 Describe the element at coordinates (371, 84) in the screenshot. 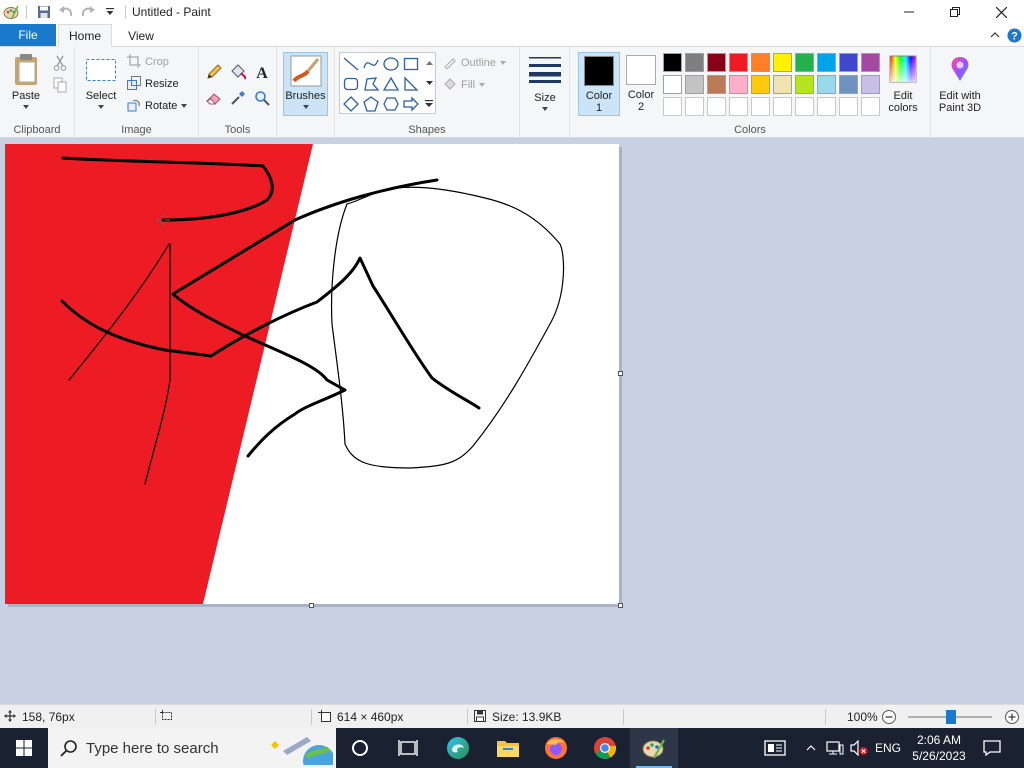

I see `polygon-shape-icon` at that location.